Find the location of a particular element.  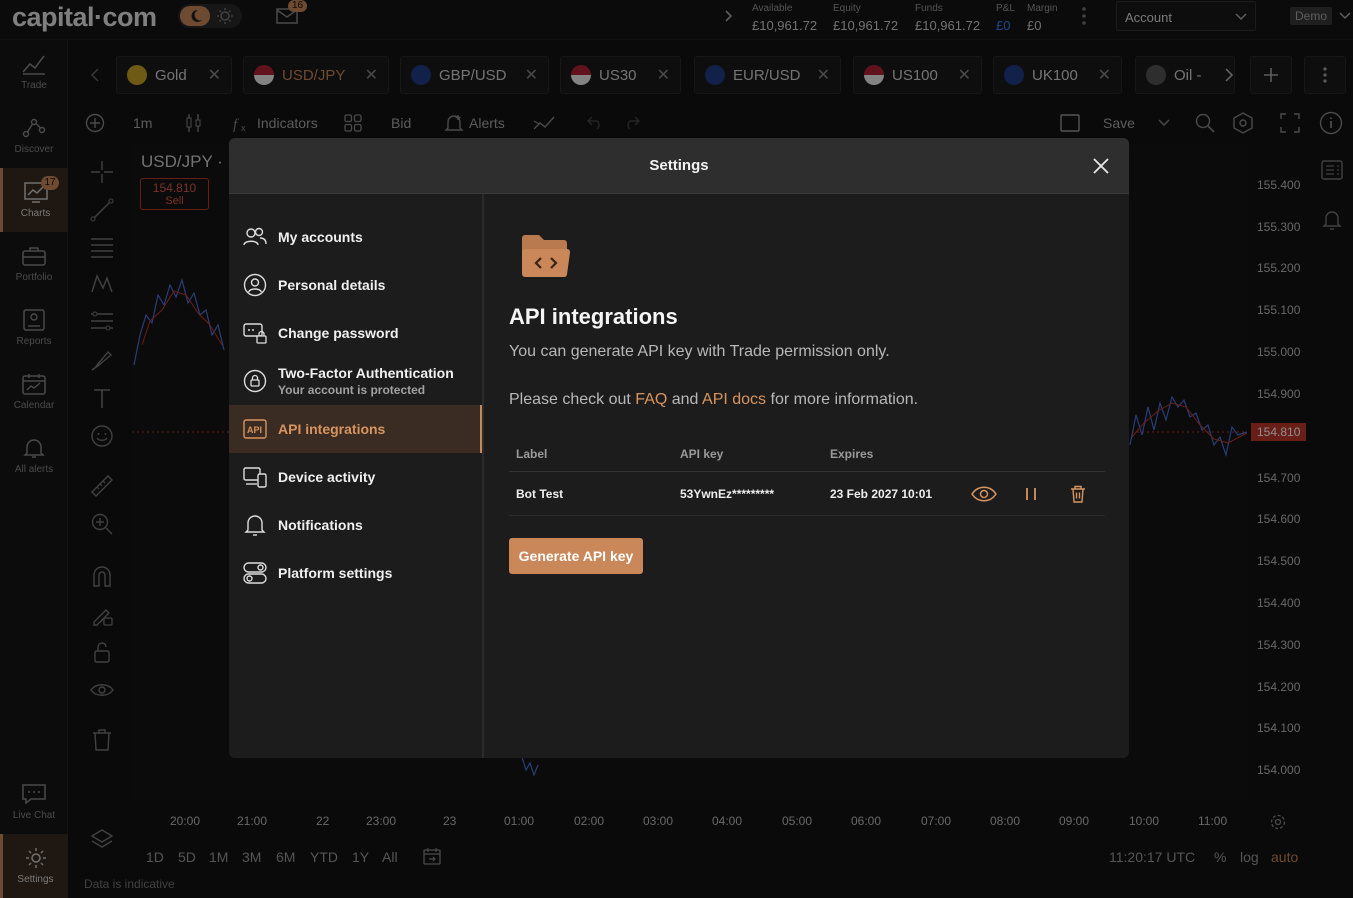

close-icon is located at coordinates (1101, 166).